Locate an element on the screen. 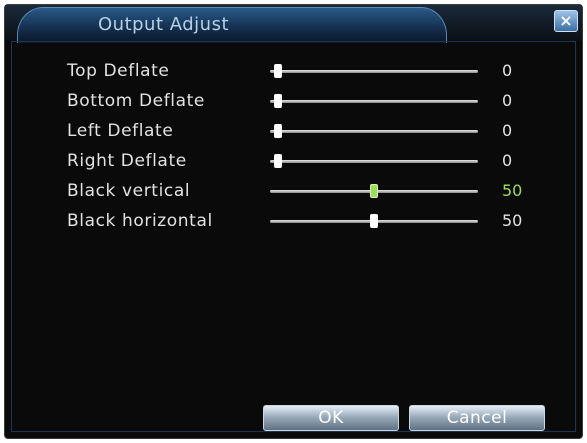  close-icon: × is located at coordinates (566, 20).